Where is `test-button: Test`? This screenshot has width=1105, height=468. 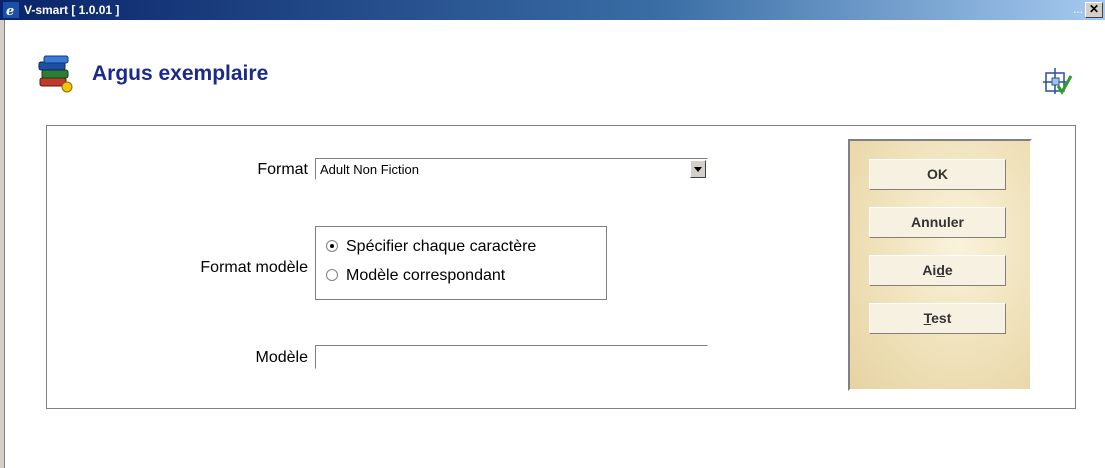 test-button: Test is located at coordinates (937, 318).